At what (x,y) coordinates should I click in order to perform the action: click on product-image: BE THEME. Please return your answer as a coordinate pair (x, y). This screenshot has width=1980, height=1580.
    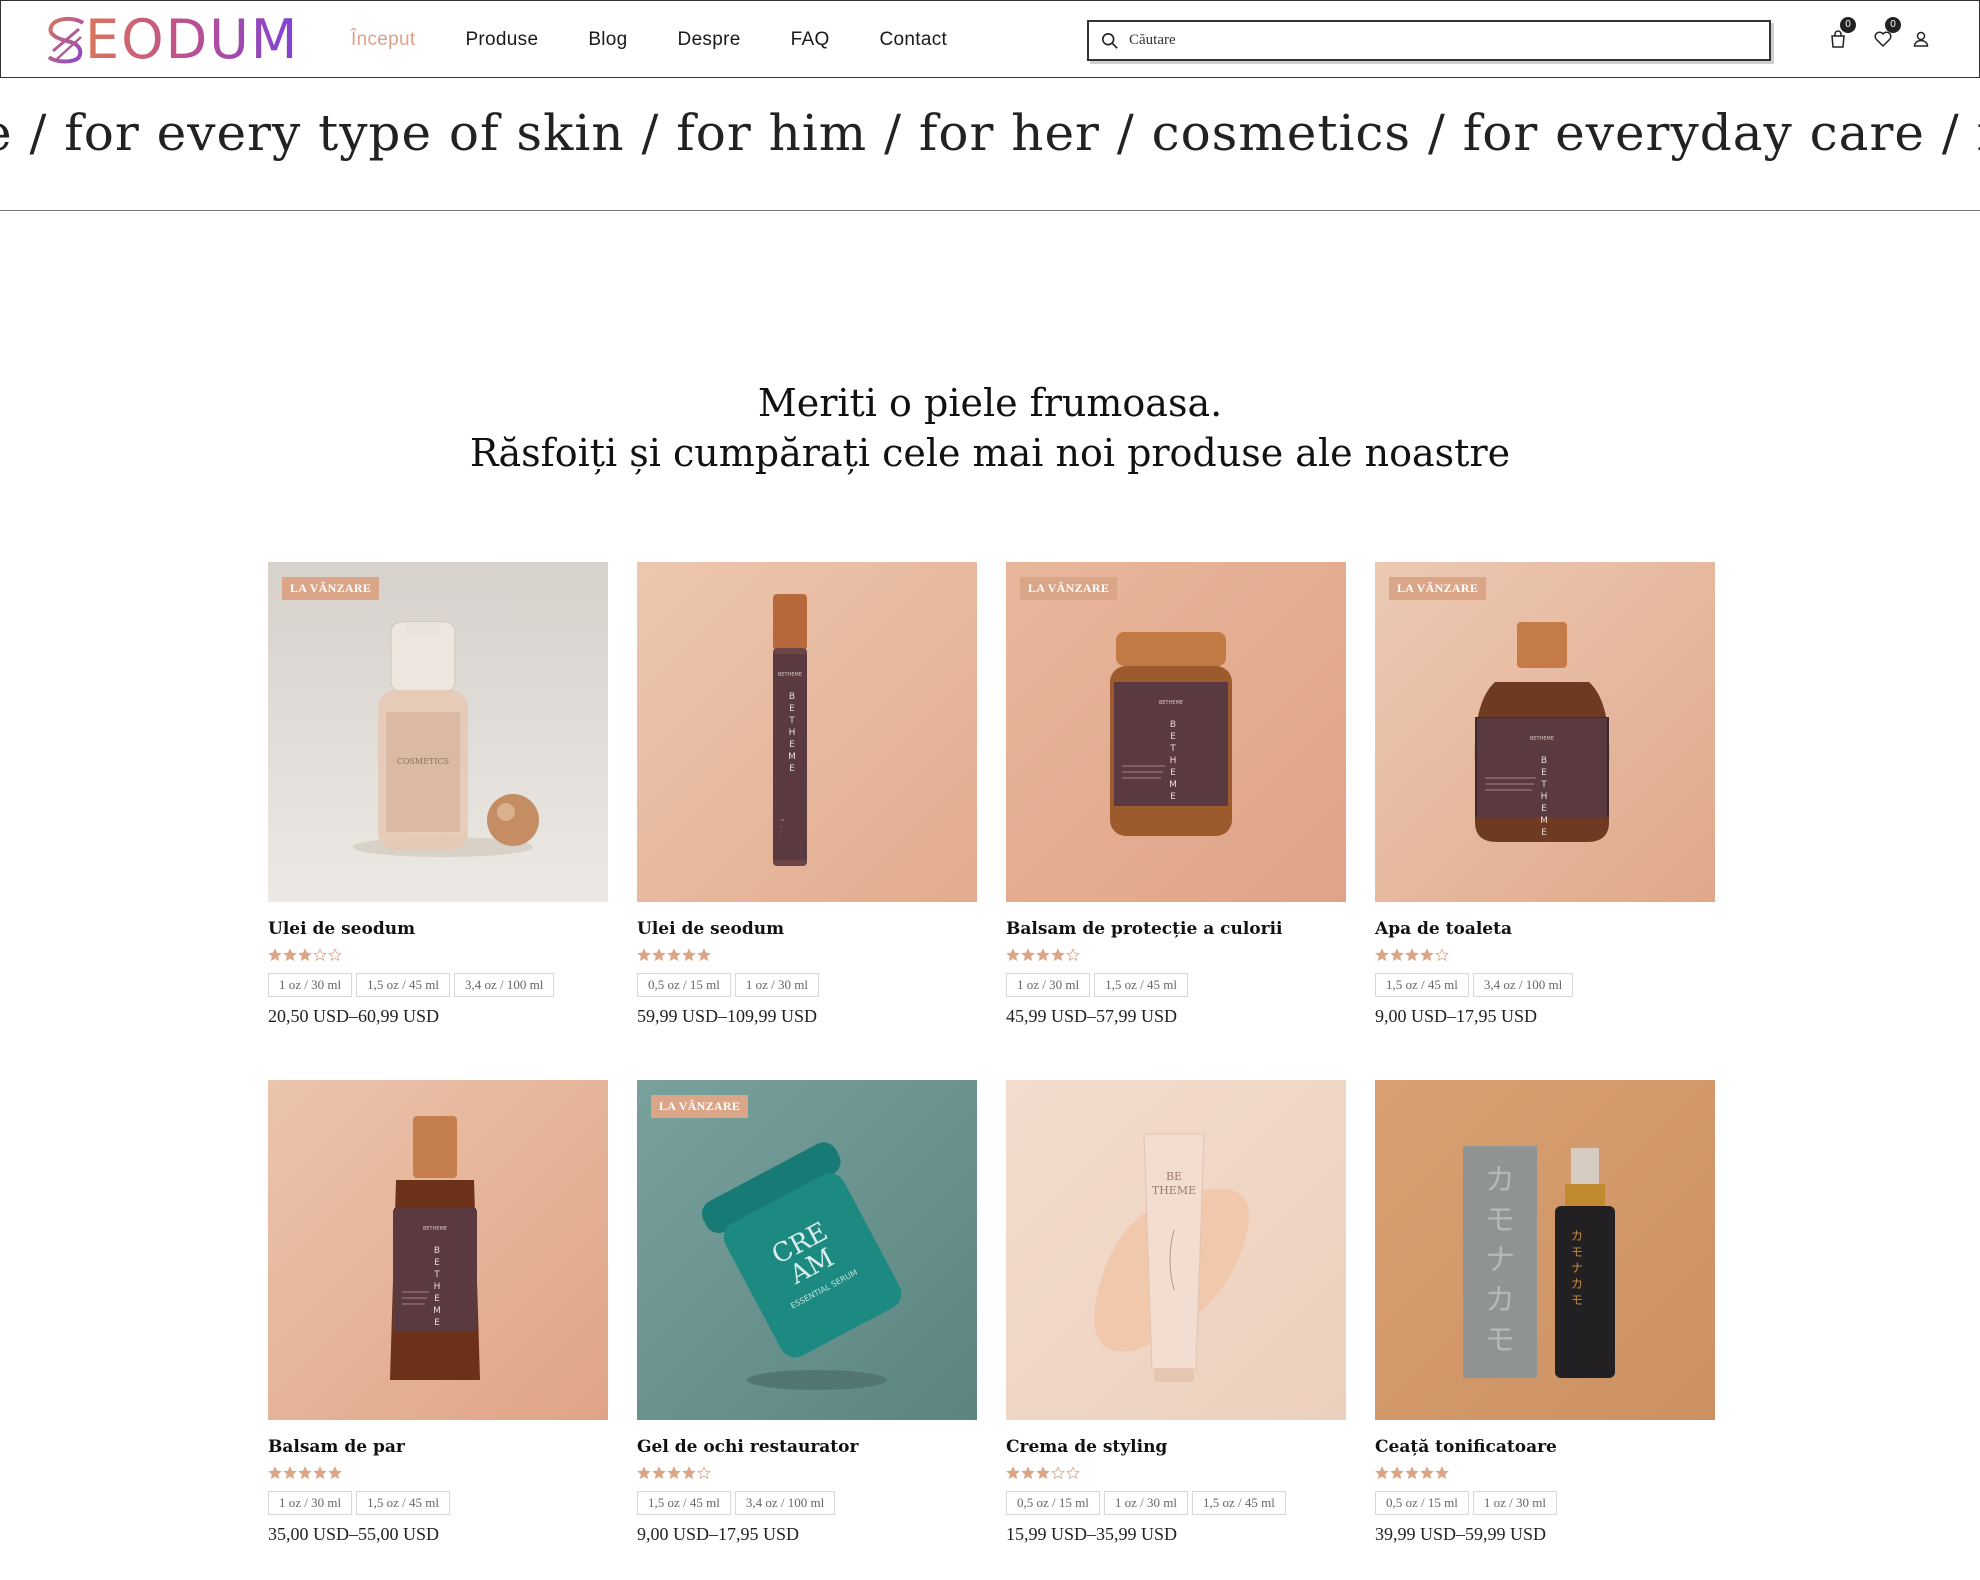
    Looking at the image, I should click on (1176, 1250).